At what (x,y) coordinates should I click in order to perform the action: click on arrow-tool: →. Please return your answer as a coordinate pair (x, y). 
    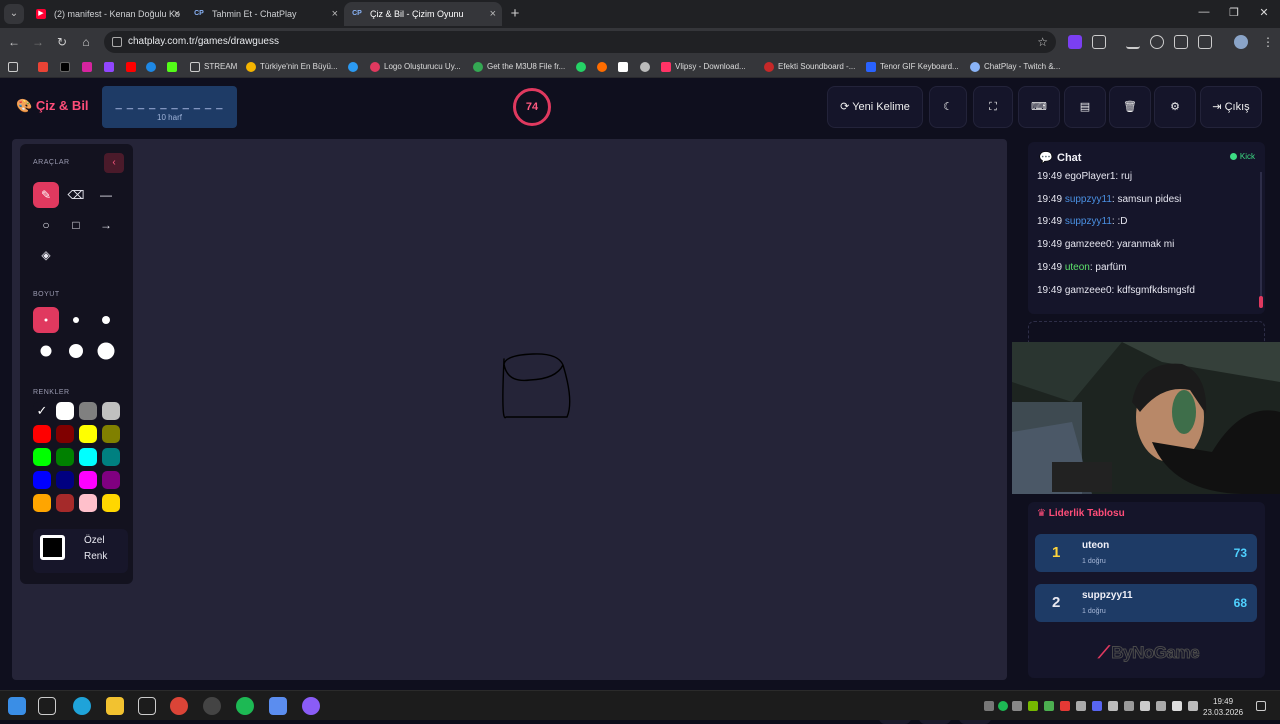
    Looking at the image, I should click on (106, 225).